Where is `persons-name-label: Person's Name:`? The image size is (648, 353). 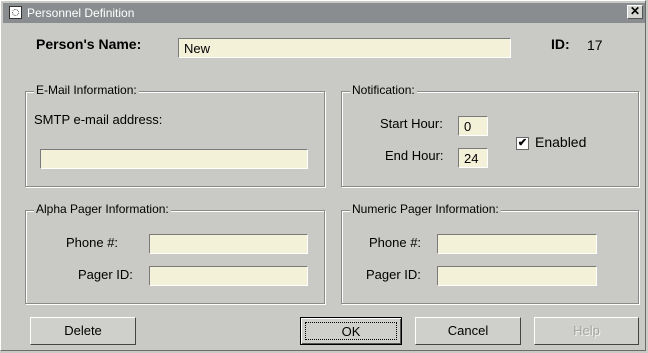 persons-name-label: Person's Name: is located at coordinates (89, 44).